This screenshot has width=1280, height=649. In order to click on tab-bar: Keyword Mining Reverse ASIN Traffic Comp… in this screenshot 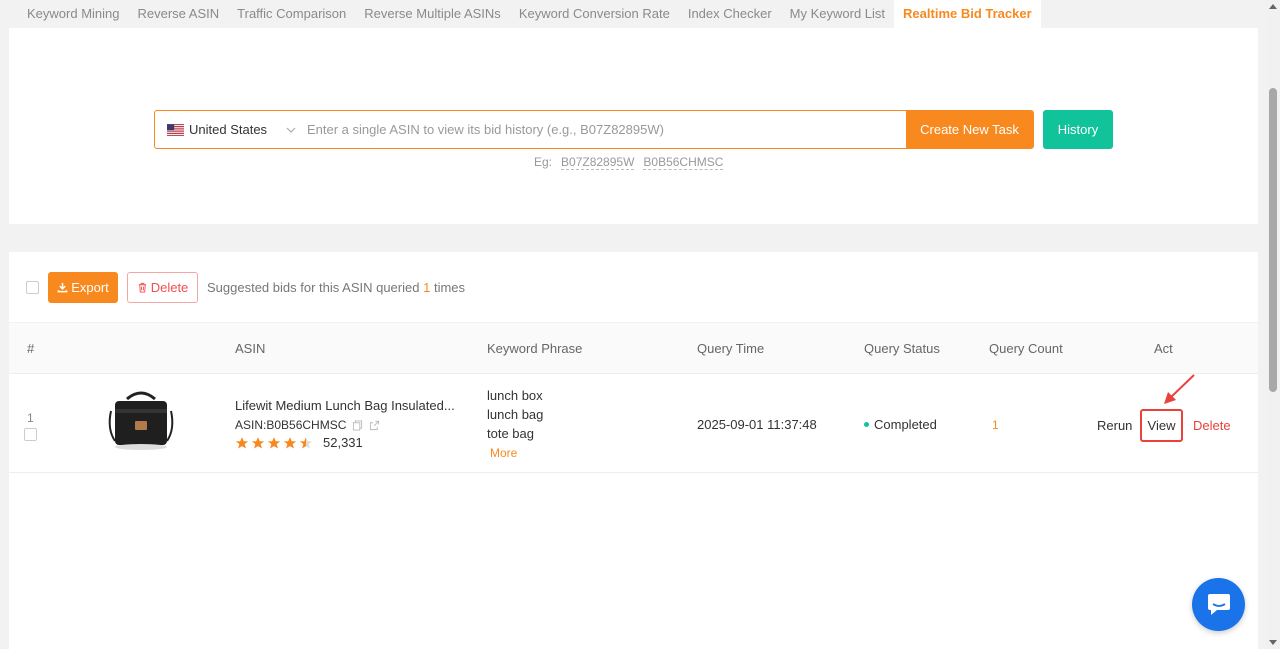, I will do `click(633, 14)`.